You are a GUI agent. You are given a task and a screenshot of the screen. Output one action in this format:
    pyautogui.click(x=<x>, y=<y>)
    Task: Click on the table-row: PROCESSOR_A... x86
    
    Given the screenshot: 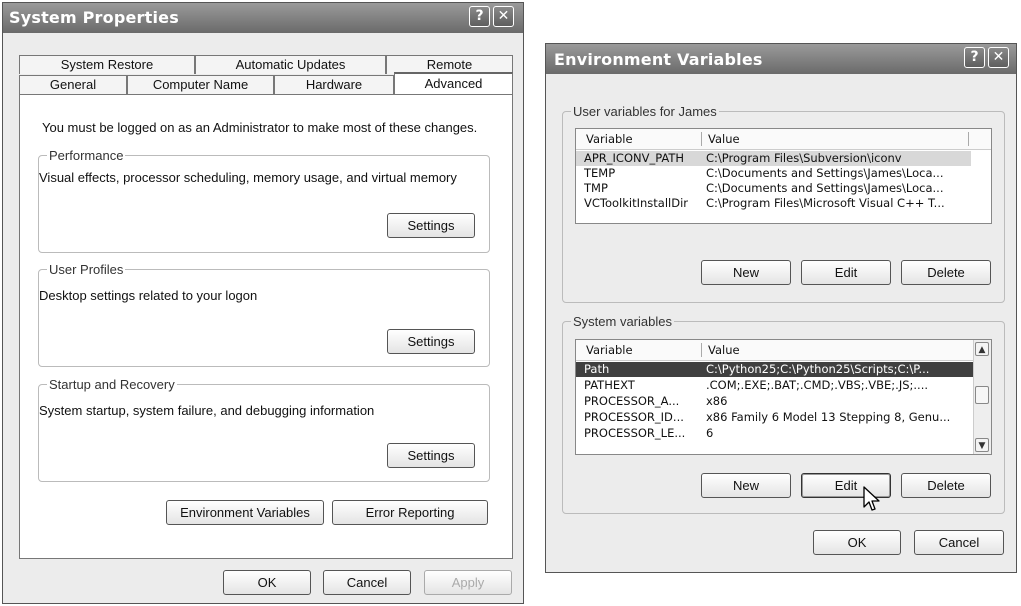 What is the action you would take?
    pyautogui.click(x=775, y=401)
    